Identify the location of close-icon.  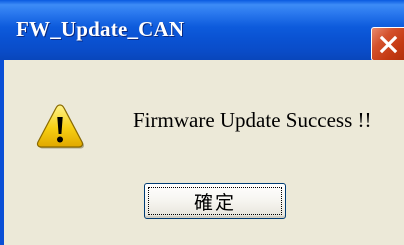
(388, 44).